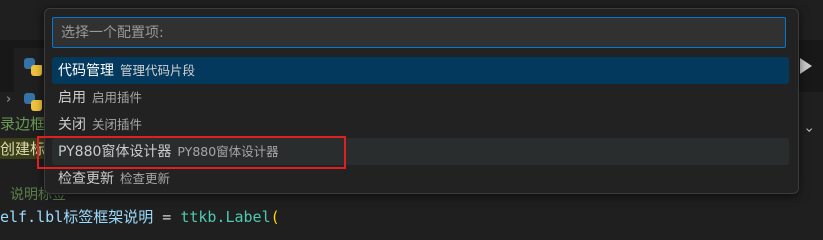 The height and width of the screenshot is (240, 823). Describe the element at coordinates (9, 99) in the screenshot. I see `breadcrumb-chevron-icon: ›` at that location.